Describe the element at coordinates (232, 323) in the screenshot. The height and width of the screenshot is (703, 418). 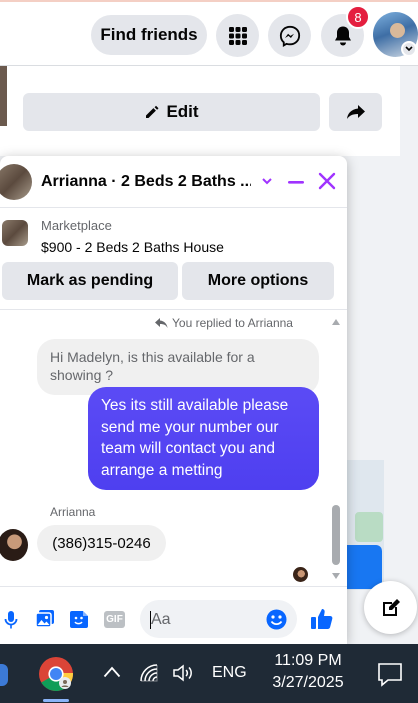
I see `replied-note: You replied to Arrianna` at that location.